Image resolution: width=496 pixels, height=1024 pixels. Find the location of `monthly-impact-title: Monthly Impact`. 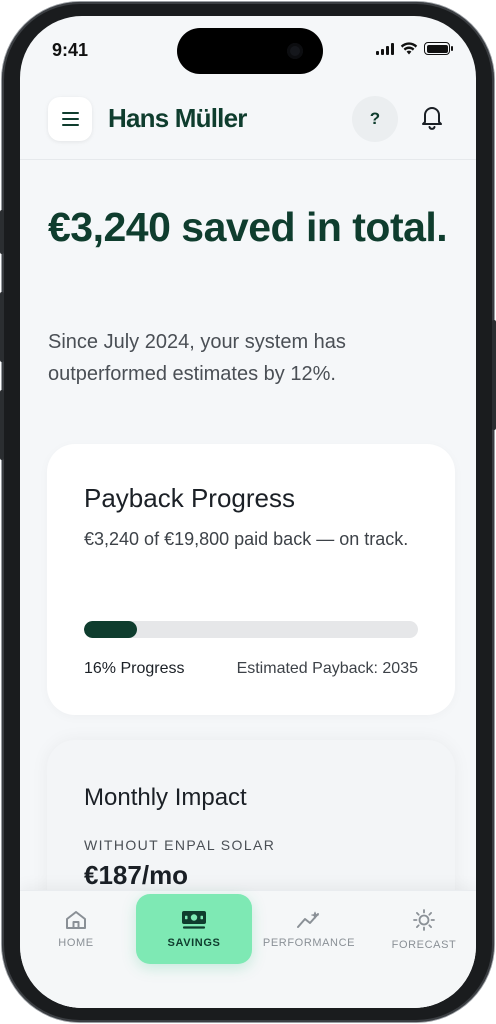

monthly-impact-title: Monthly Impact is located at coordinates (165, 797).